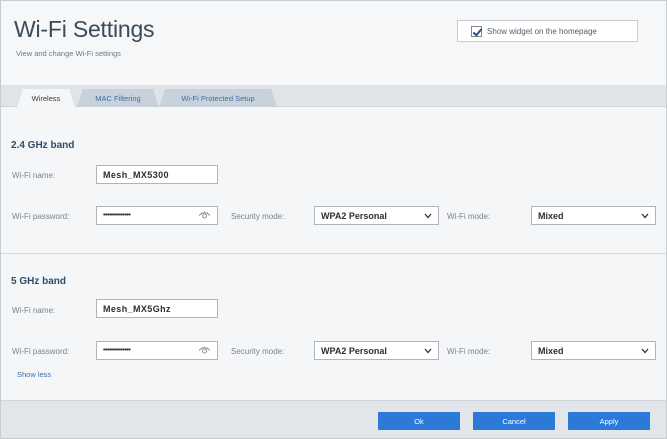 Image resolution: width=667 pixels, height=439 pixels. What do you see at coordinates (84, 29) in the screenshot?
I see `page-title: Wi-Fi Settings` at bounding box center [84, 29].